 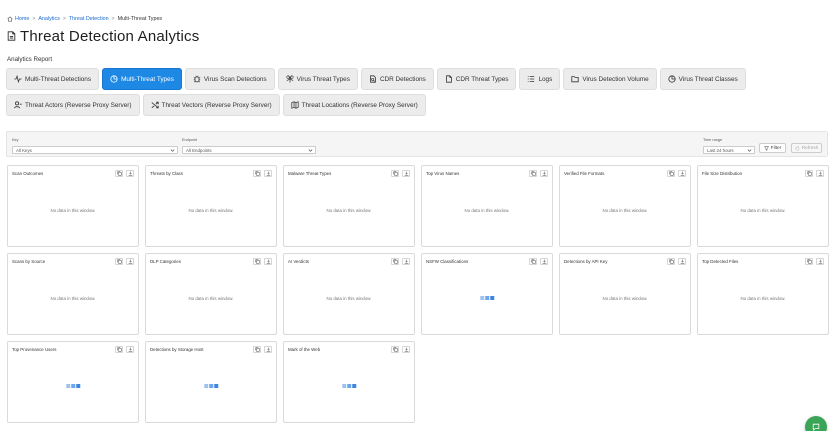 What do you see at coordinates (397, 79) in the screenshot?
I see `tab-cdr-detections: CDR Detections` at bounding box center [397, 79].